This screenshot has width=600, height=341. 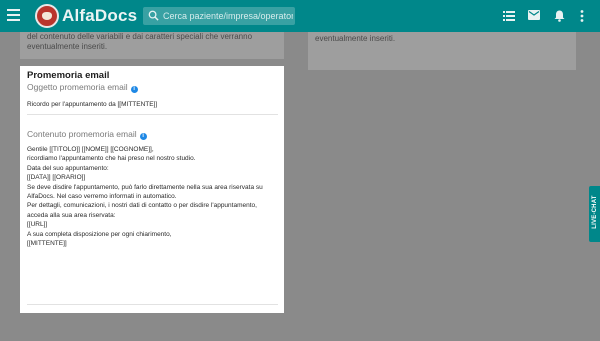 I want to click on more-vertical-icon, so click(x=582, y=16).